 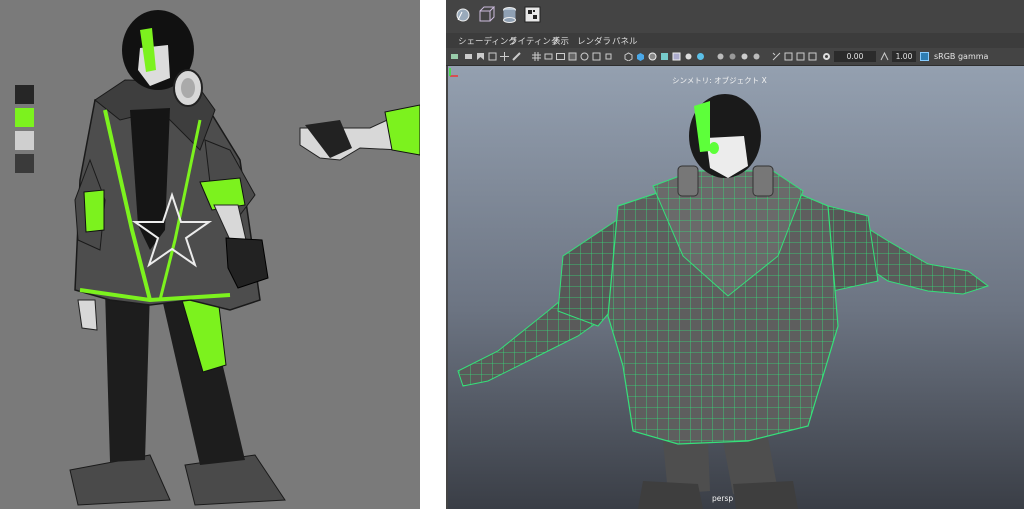 I want to click on film-gate-icon, so click(x=548, y=56).